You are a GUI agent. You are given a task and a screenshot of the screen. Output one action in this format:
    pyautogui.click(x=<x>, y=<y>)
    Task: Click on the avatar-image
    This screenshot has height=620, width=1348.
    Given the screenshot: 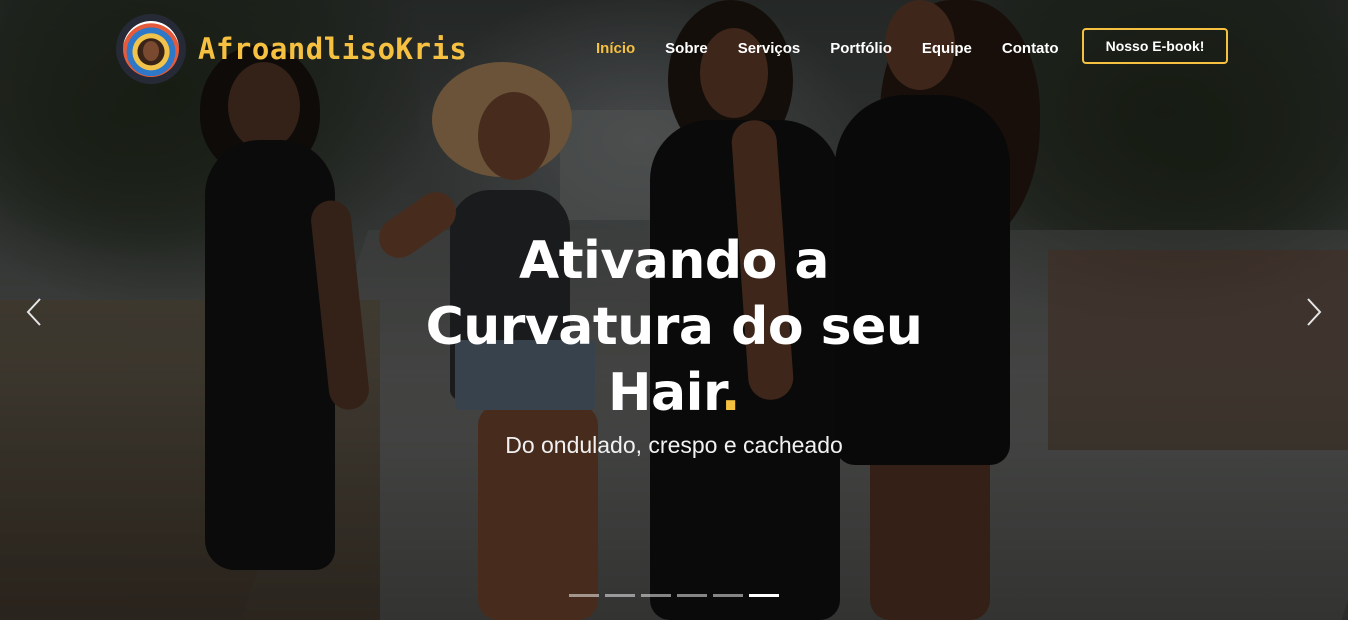 What is the action you would take?
    pyautogui.click(x=151, y=49)
    